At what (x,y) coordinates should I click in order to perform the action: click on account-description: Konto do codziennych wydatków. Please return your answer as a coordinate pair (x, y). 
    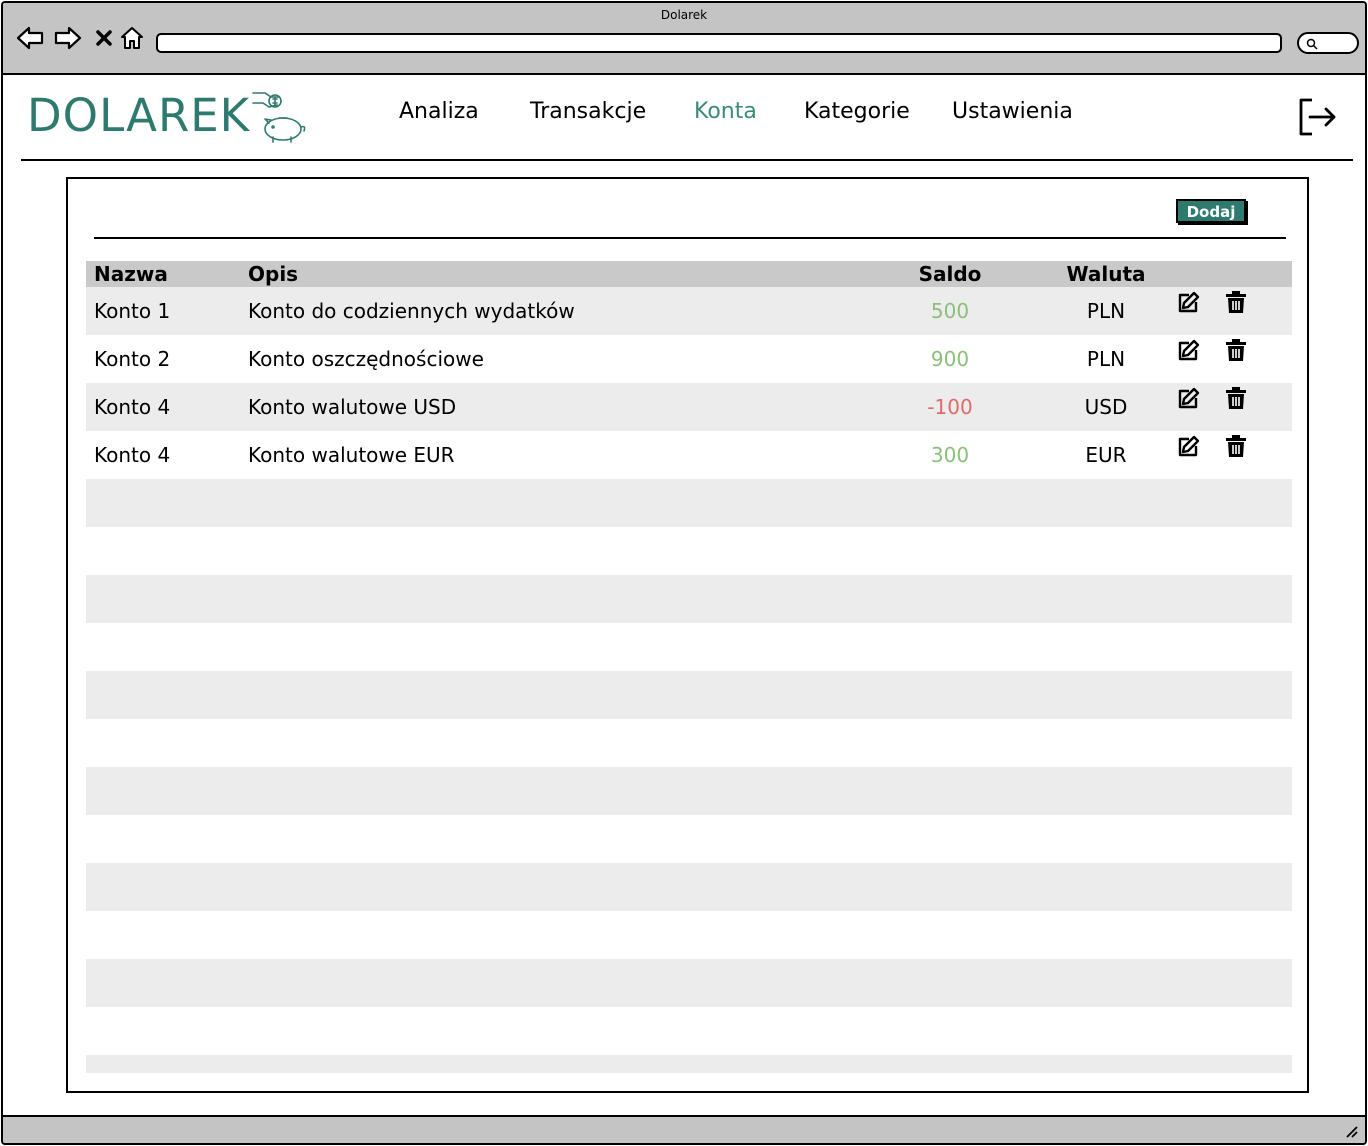
    Looking at the image, I should click on (411, 311).